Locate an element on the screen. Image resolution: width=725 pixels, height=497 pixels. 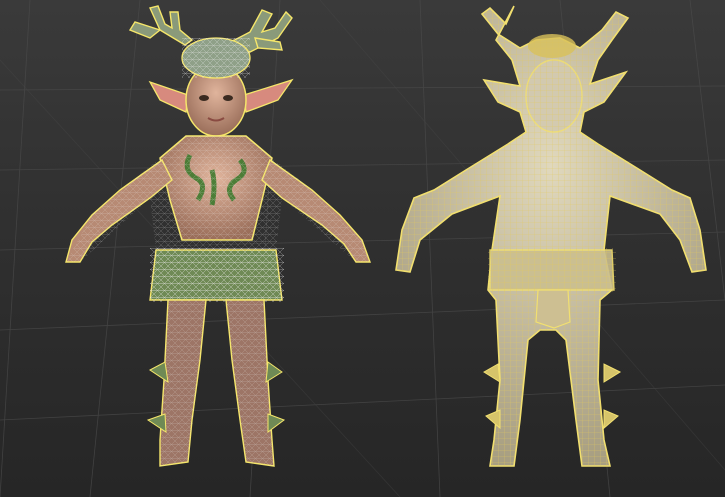
left-model-ear-left is located at coordinates (168, 96).